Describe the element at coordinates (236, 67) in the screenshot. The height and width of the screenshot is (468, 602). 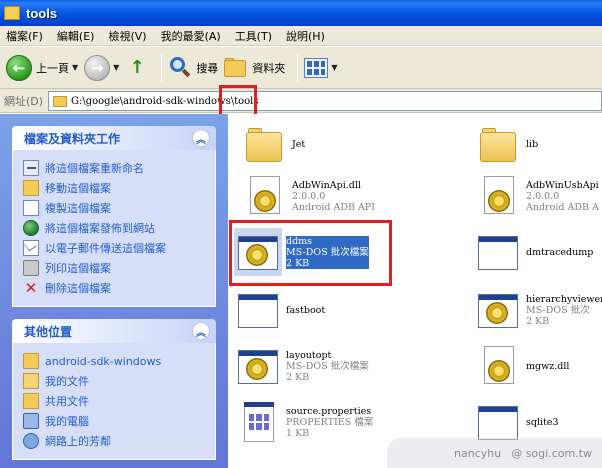
I see `folders-icon` at that location.